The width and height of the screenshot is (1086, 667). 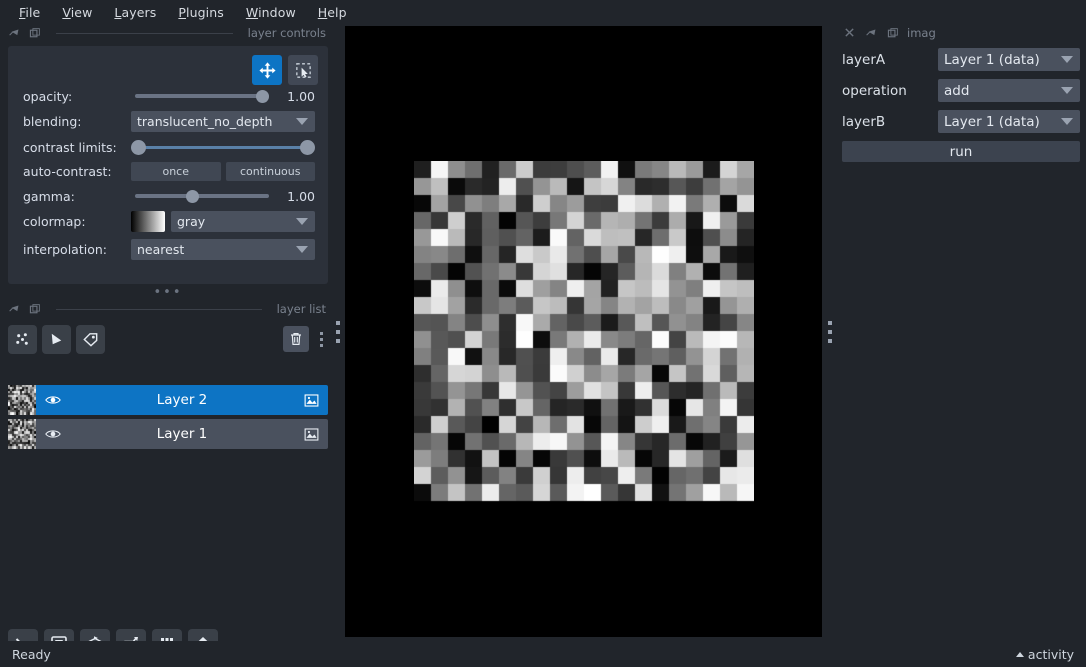 What do you see at coordinates (77, 12) in the screenshot?
I see `menu-view: View` at bounding box center [77, 12].